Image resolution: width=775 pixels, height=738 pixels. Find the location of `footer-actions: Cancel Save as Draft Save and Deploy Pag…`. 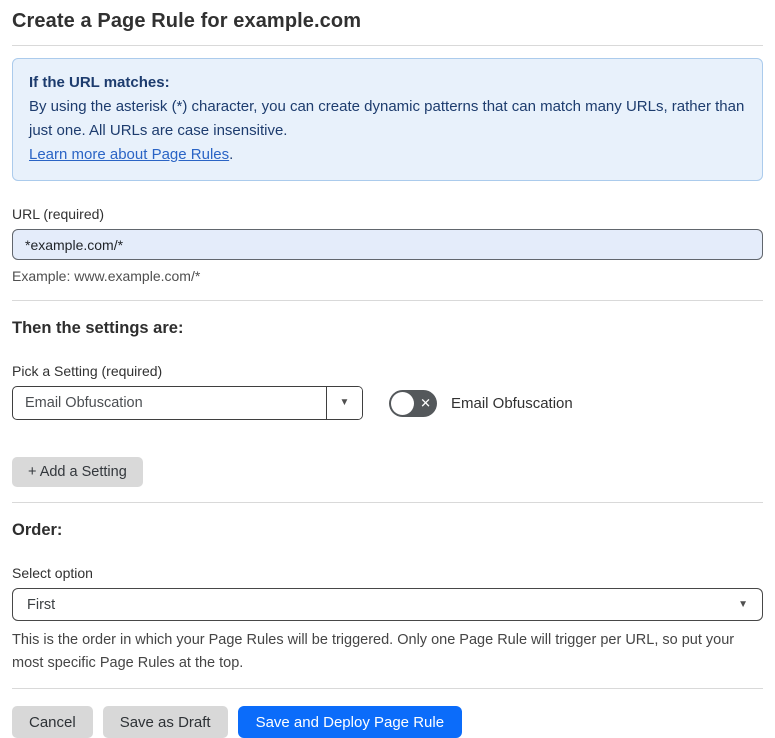

footer-actions: Cancel Save as Draft Save and Deploy Pag… is located at coordinates (387, 722).